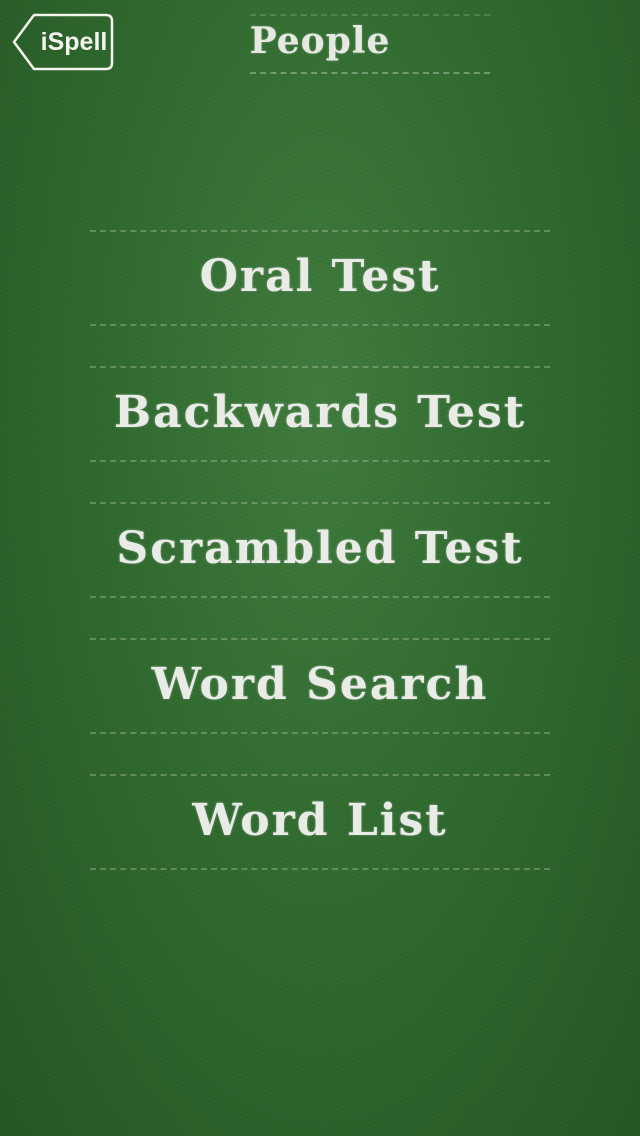  Describe the element at coordinates (320, 412) in the screenshot. I see `menu-item-label: Backwards Test` at that location.